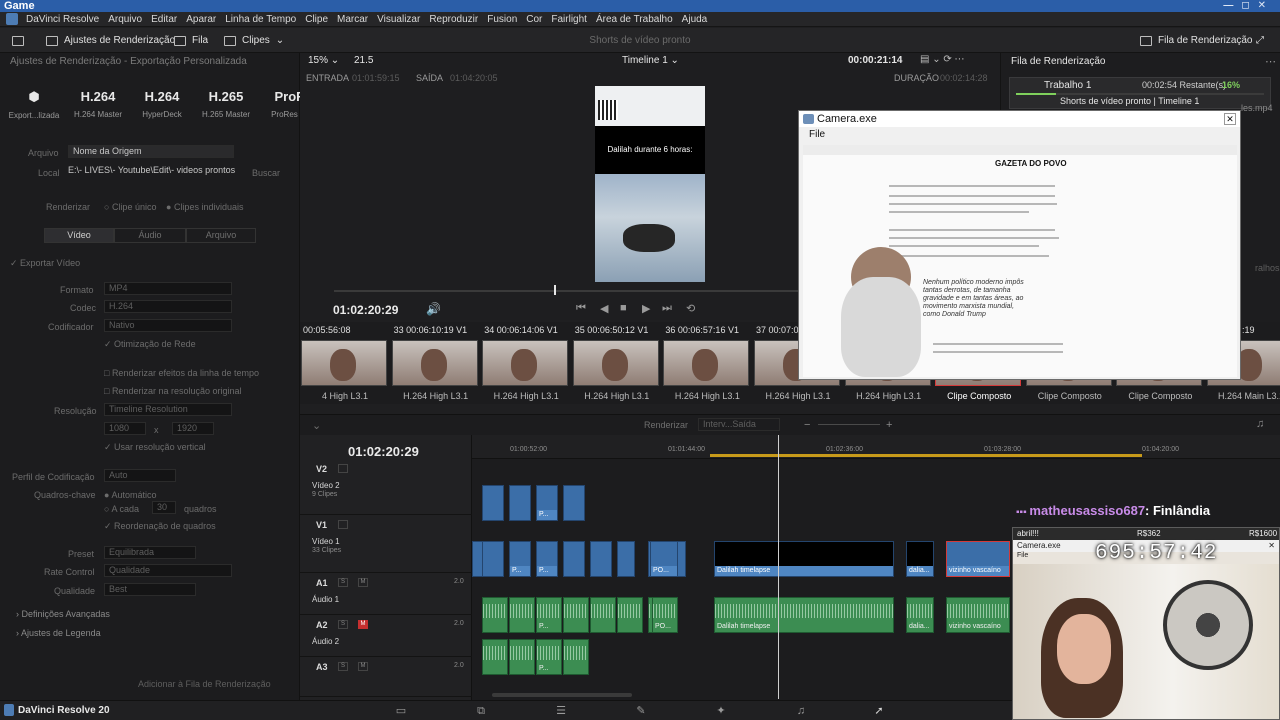 The height and width of the screenshot is (720, 1280). Describe the element at coordinates (978, 615) in the screenshot. I see `audio-clip: vizinho vascaíno` at that location.